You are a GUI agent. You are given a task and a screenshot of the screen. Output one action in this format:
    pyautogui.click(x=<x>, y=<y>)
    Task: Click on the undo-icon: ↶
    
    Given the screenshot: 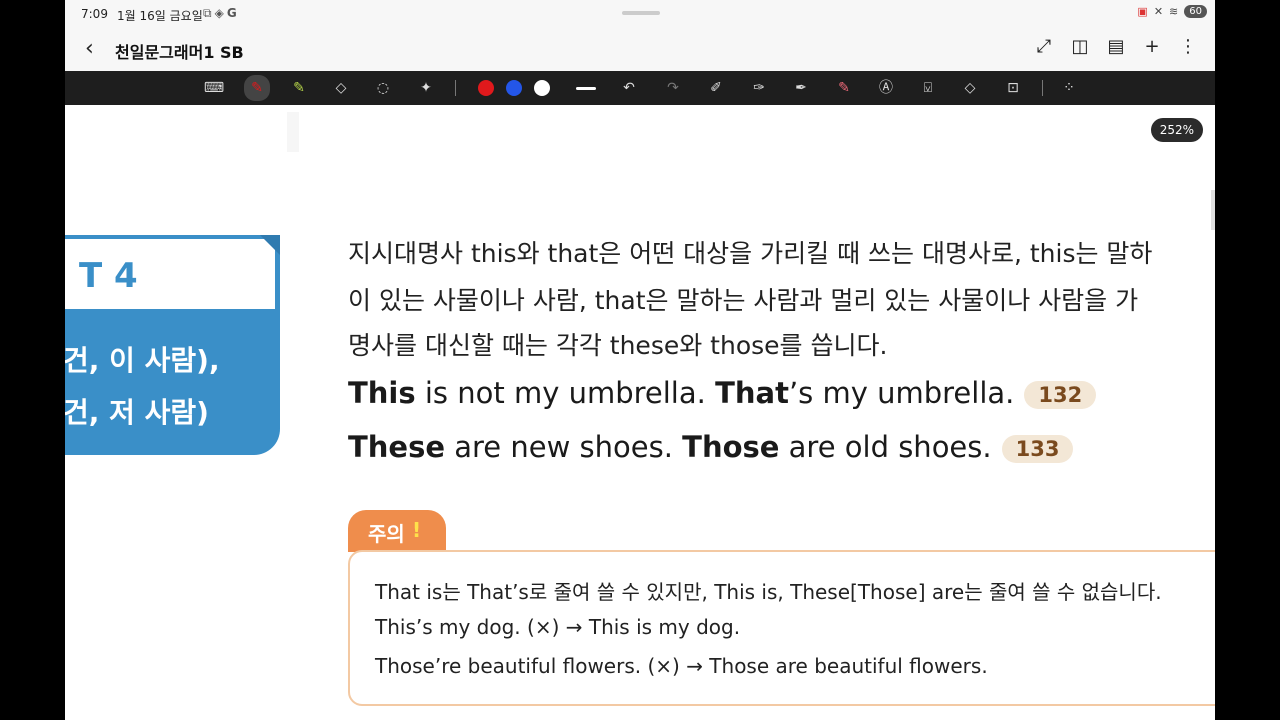 What is the action you would take?
    pyautogui.click(x=629, y=88)
    